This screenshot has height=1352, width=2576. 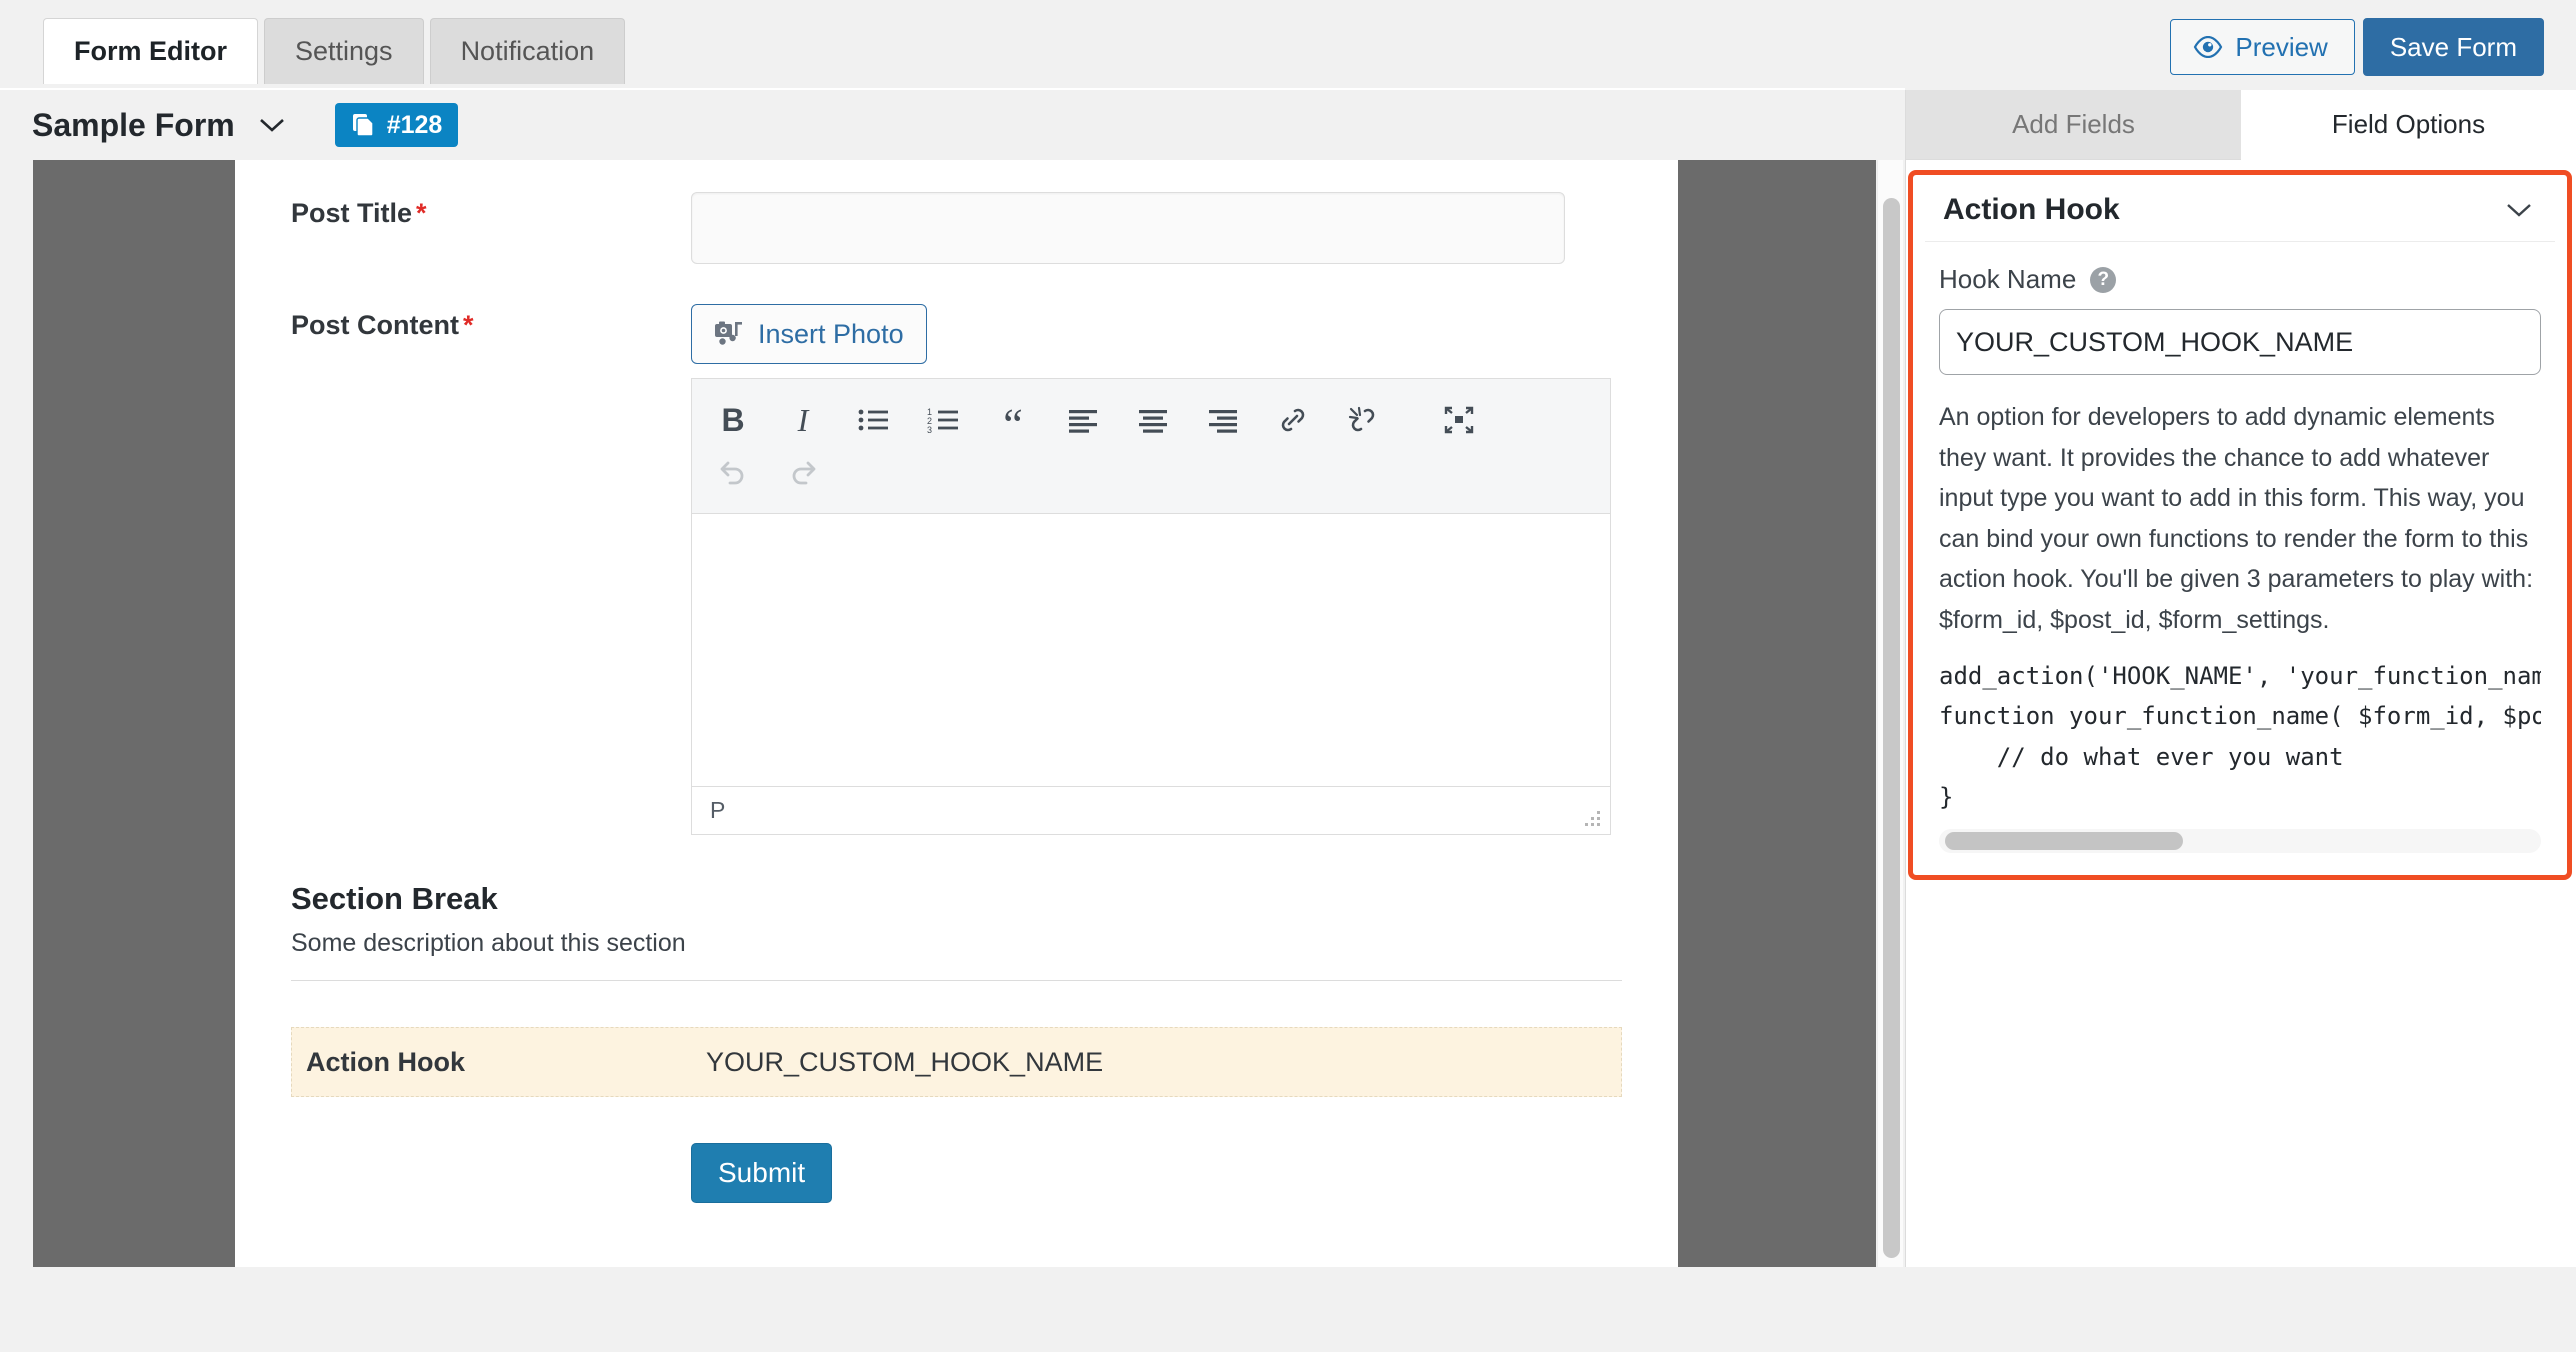 I want to click on redo-icon, so click(x=803, y=474).